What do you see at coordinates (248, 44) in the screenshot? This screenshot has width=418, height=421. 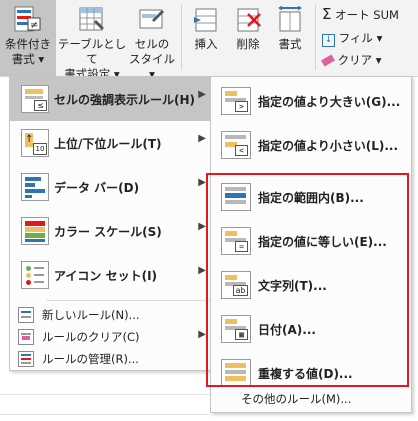 I see `delete-label: 削除` at bounding box center [248, 44].